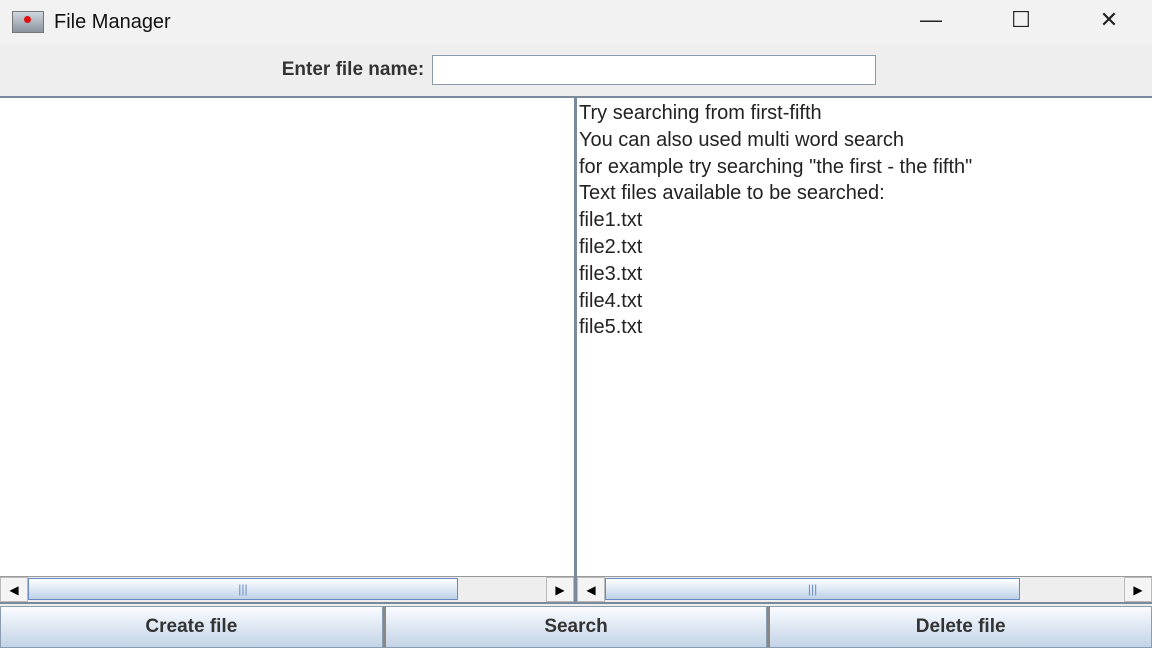 The width and height of the screenshot is (1152, 648). What do you see at coordinates (959, 627) in the screenshot?
I see `delete-file-button: Delete file` at bounding box center [959, 627].